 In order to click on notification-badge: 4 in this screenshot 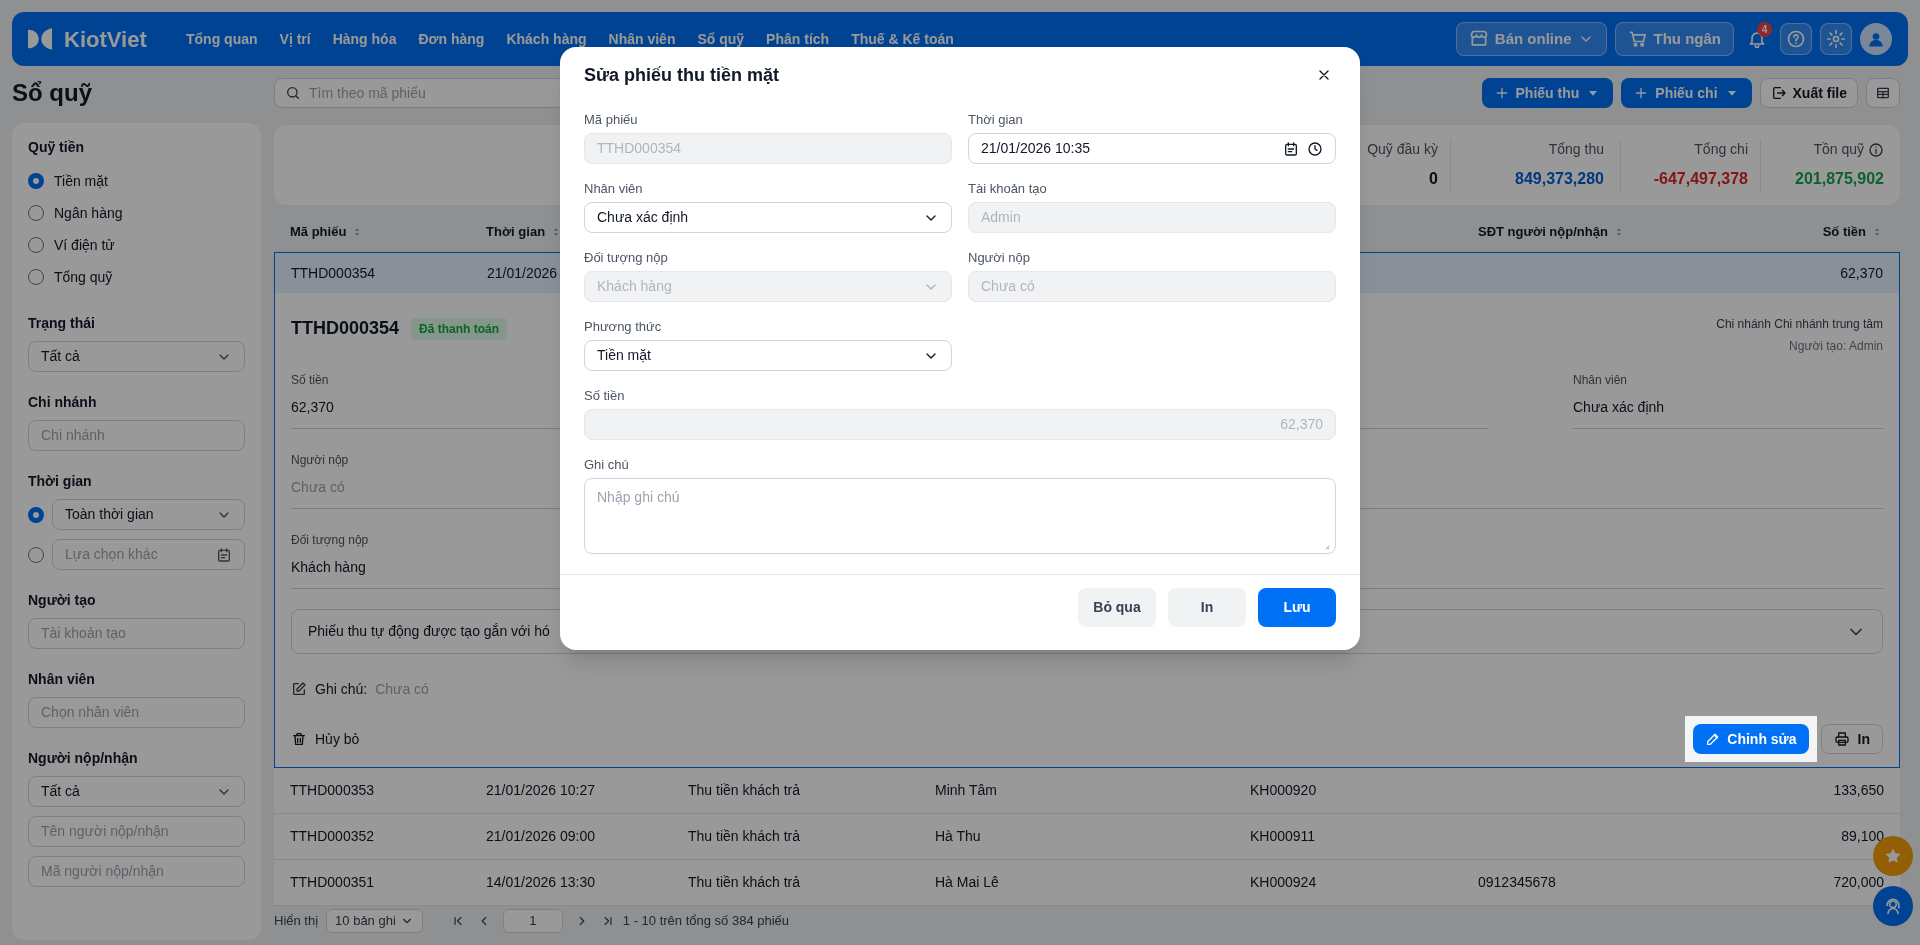, I will do `click(1764, 29)`.